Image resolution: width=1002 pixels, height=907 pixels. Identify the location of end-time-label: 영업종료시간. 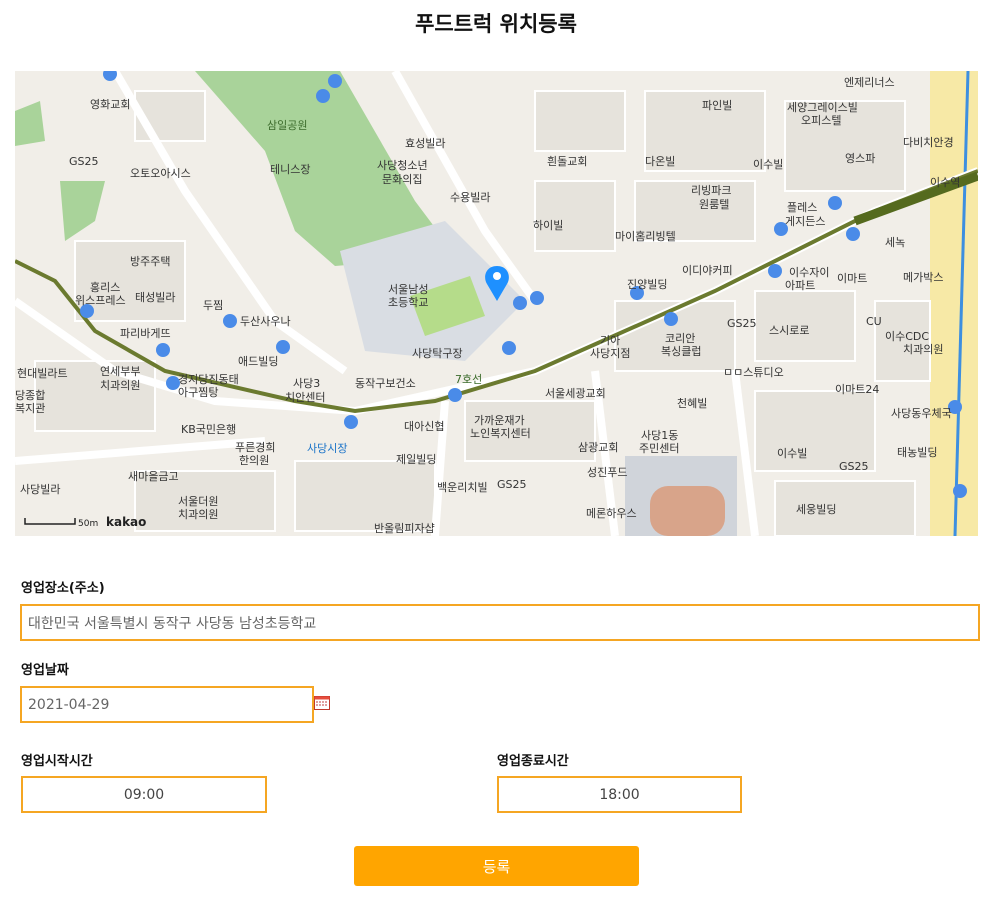
(533, 761).